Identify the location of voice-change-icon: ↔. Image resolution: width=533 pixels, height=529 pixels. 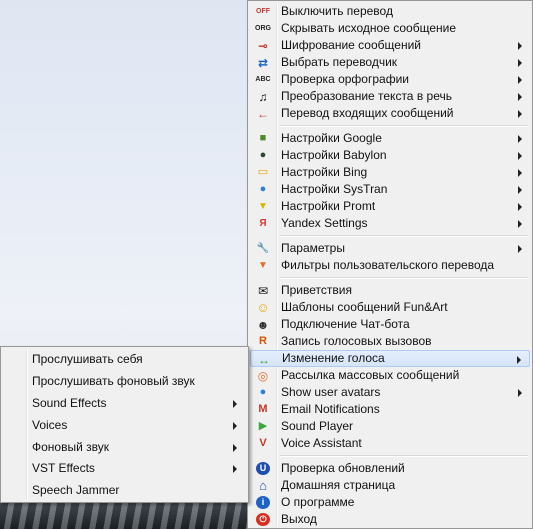
(264, 359).